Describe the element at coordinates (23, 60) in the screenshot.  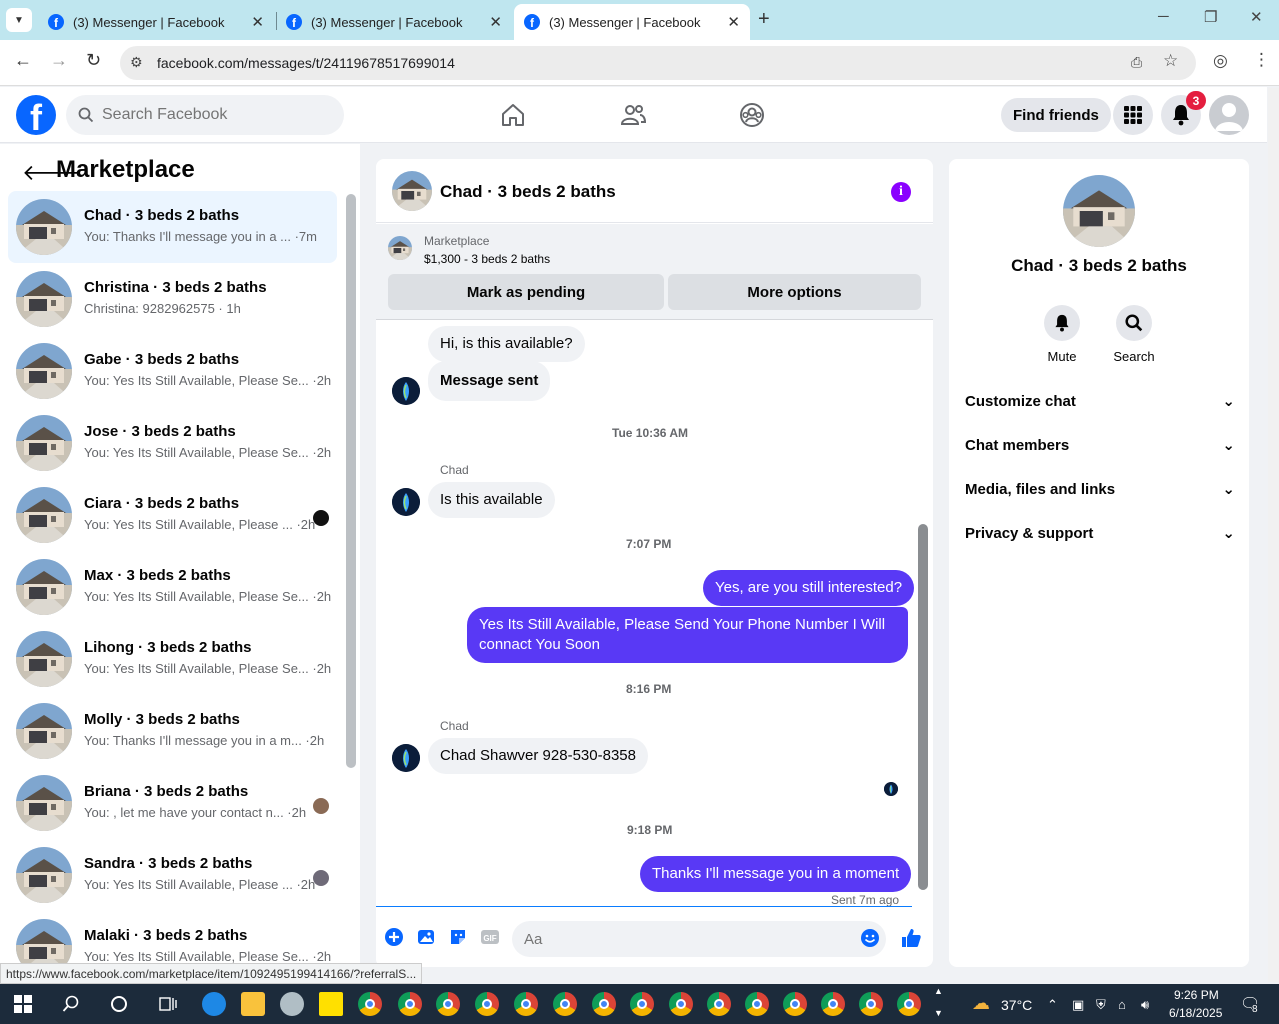
I see `back-icon: ←` at that location.